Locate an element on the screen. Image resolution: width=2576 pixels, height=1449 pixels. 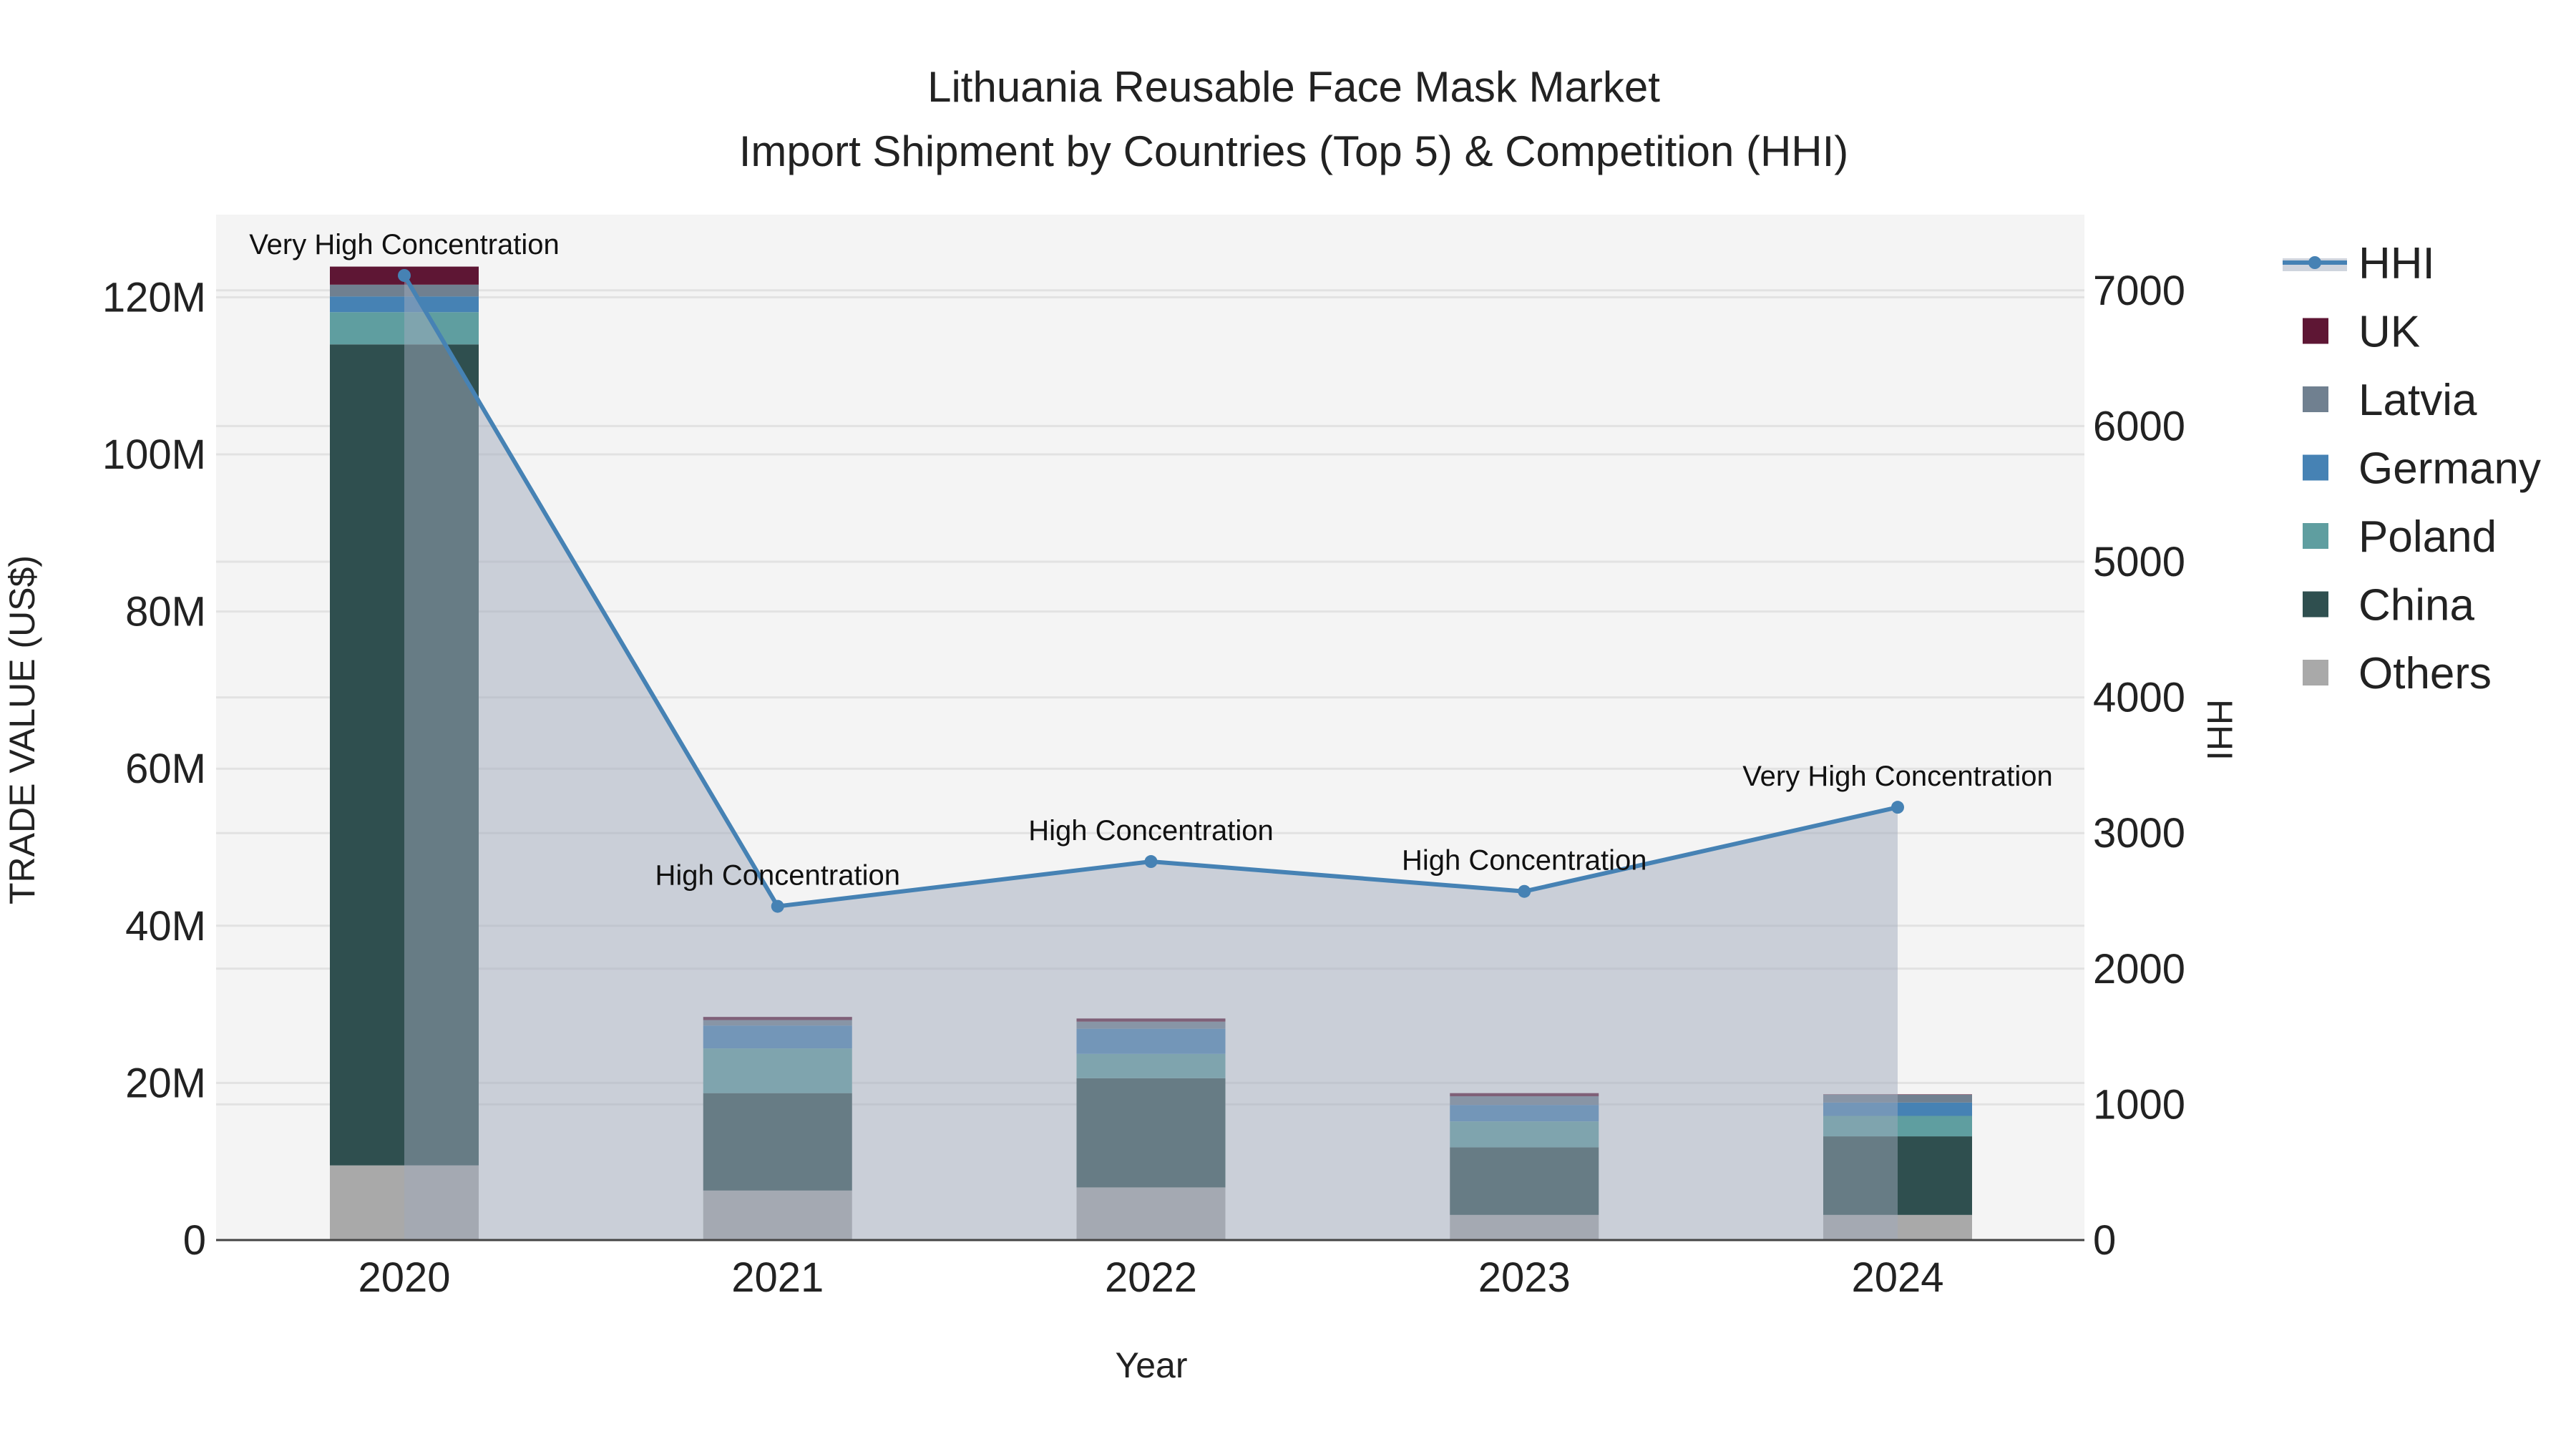
y2-tick-label: 1000 is located at coordinates (2139, 1104).